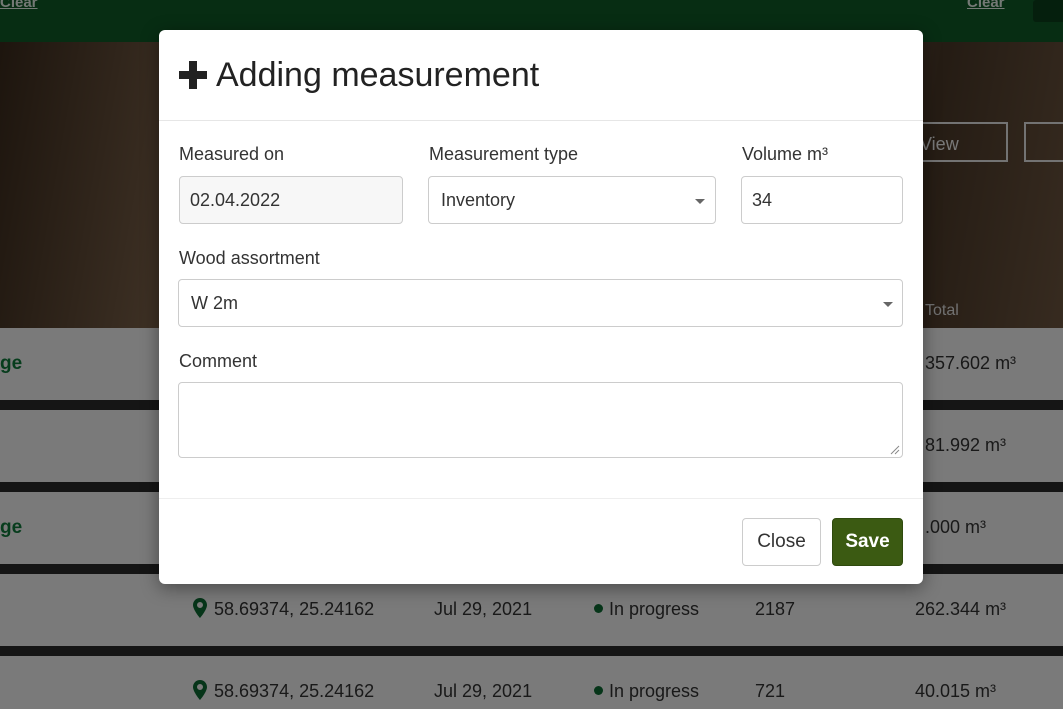 The height and width of the screenshot is (709, 1063). What do you see at coordinates (235, 200) in the screenshot?
I see `measured-on-value: 02.04.2022` at bounding box center [235, 200].